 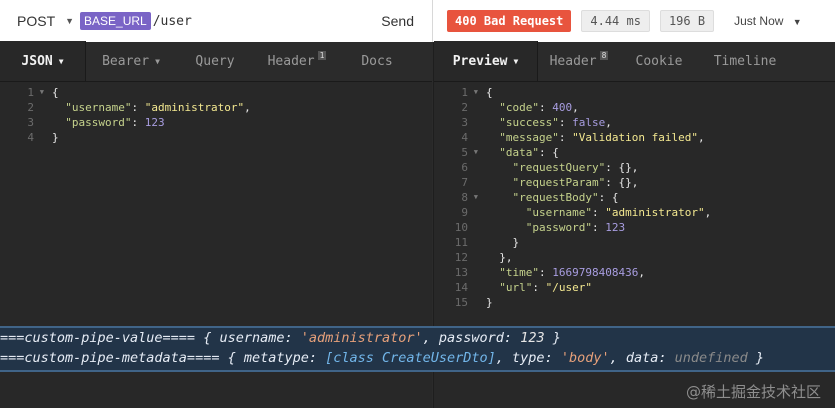 I want to click on json-key: "url", so click(x=516, y=287).